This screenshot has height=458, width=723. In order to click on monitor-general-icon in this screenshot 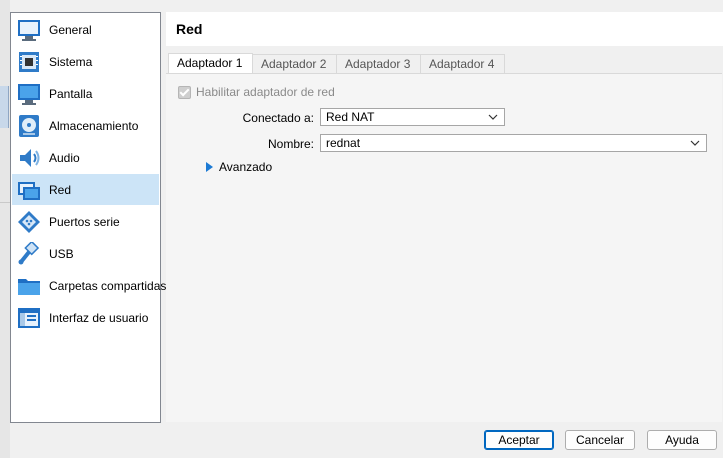, I will do `click(29, 30)`.